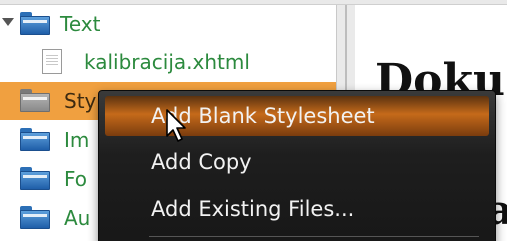  Describe the element at coordinates (314, 236) in the screenshot. I see `menu-separator` at that location.